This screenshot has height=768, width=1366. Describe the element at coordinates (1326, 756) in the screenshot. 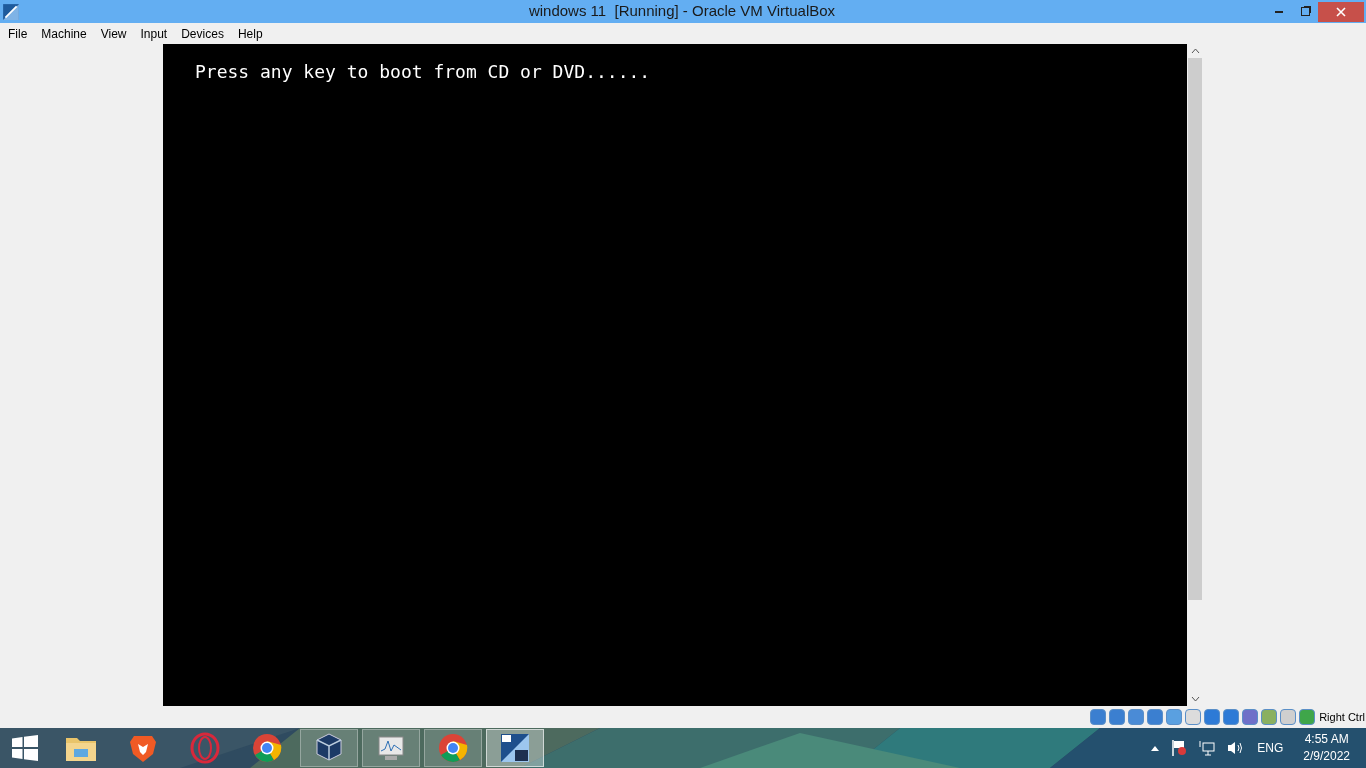

I see `clock-date: 2/9/2022` at that location.